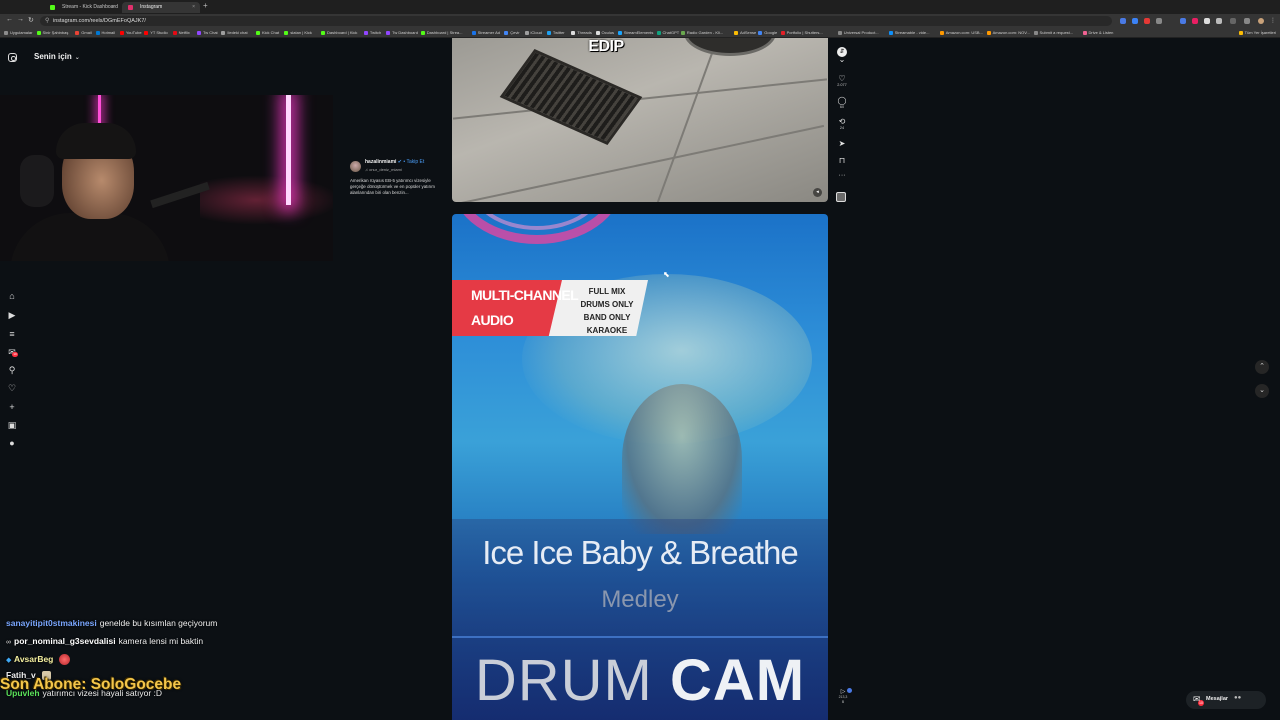  Describe the element at coordinates (842, 103) in the screenshot. I see `comment-button: ◯ 60` at that location.